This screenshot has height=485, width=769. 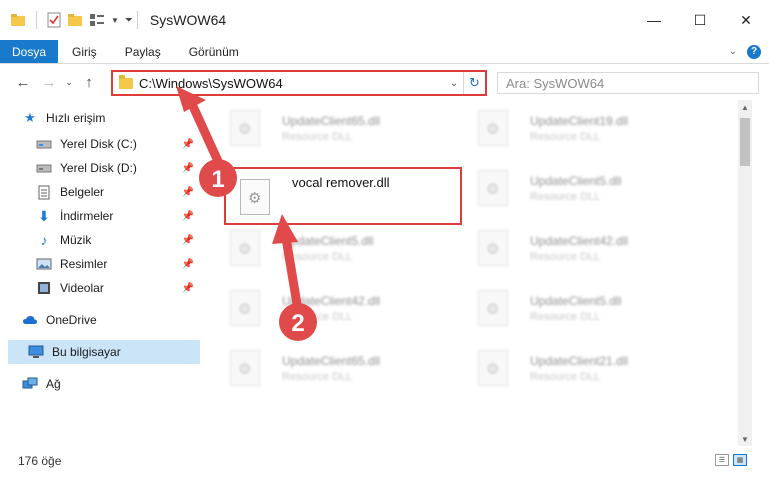 I want to click on sidebar-item-label: OneDrive, so click(x=71, y=320).